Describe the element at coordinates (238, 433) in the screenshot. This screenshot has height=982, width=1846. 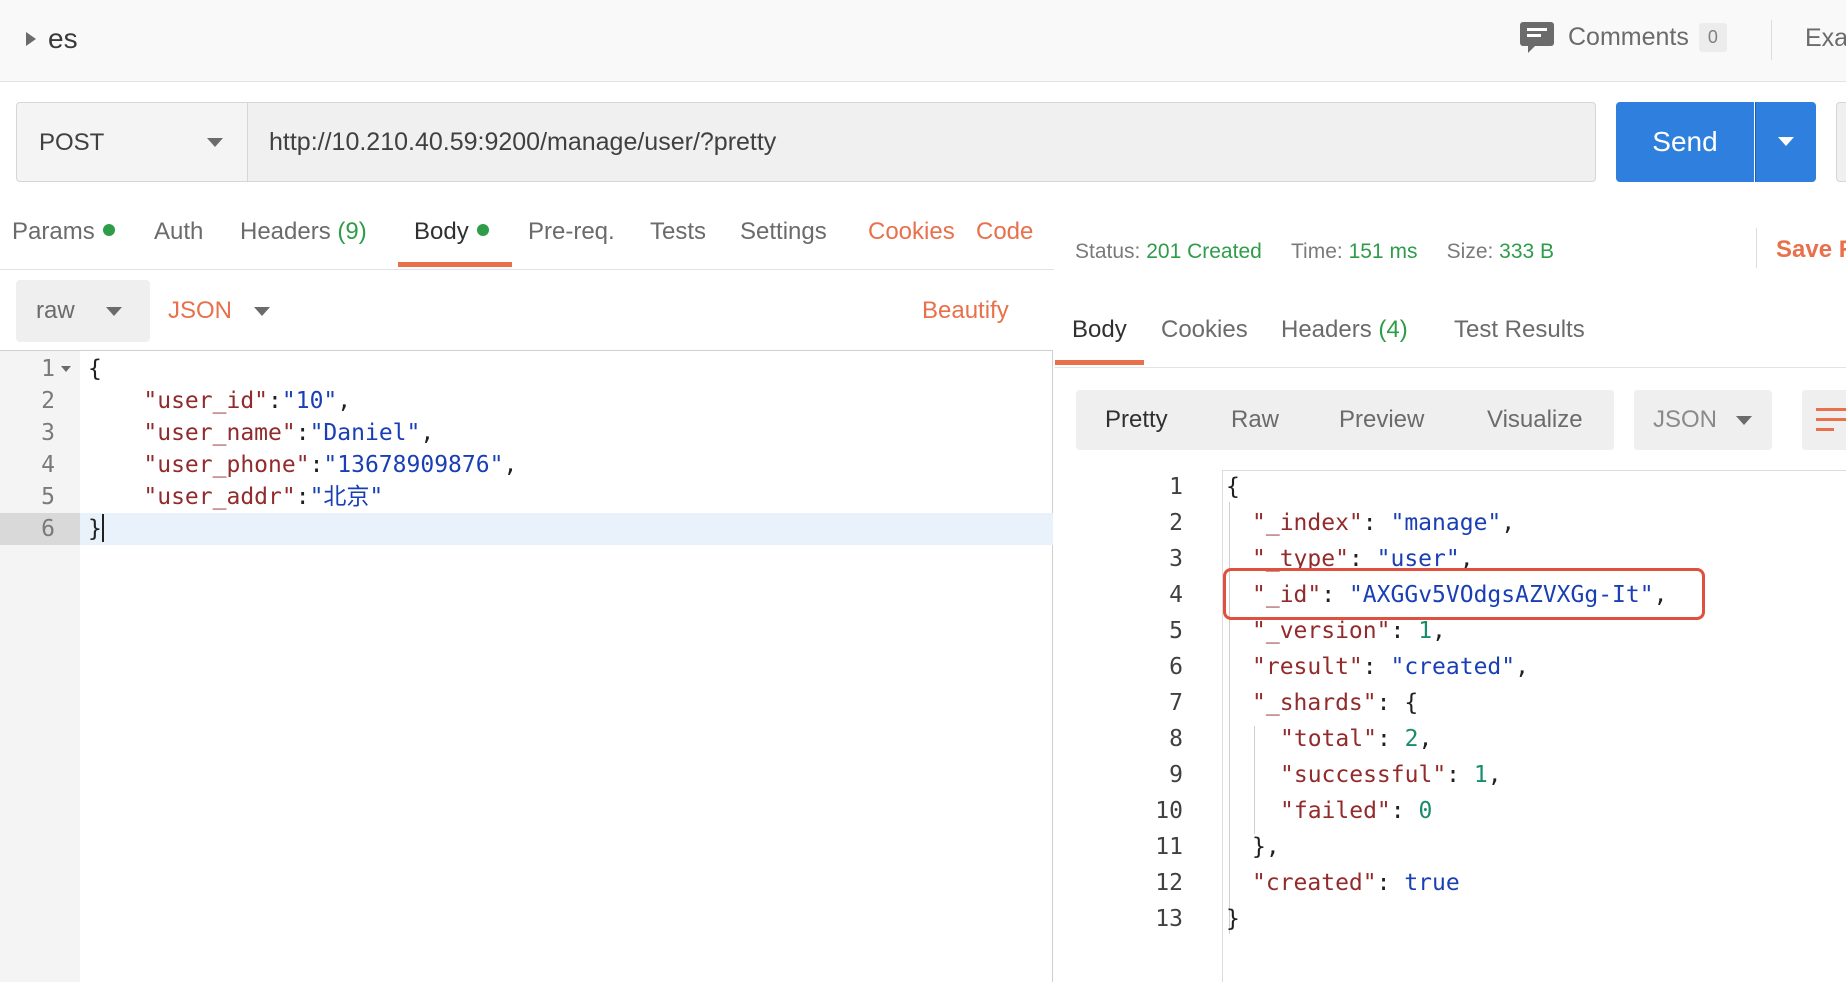
I see `code-line: 3 "user_name":"Daniel",` at that location.